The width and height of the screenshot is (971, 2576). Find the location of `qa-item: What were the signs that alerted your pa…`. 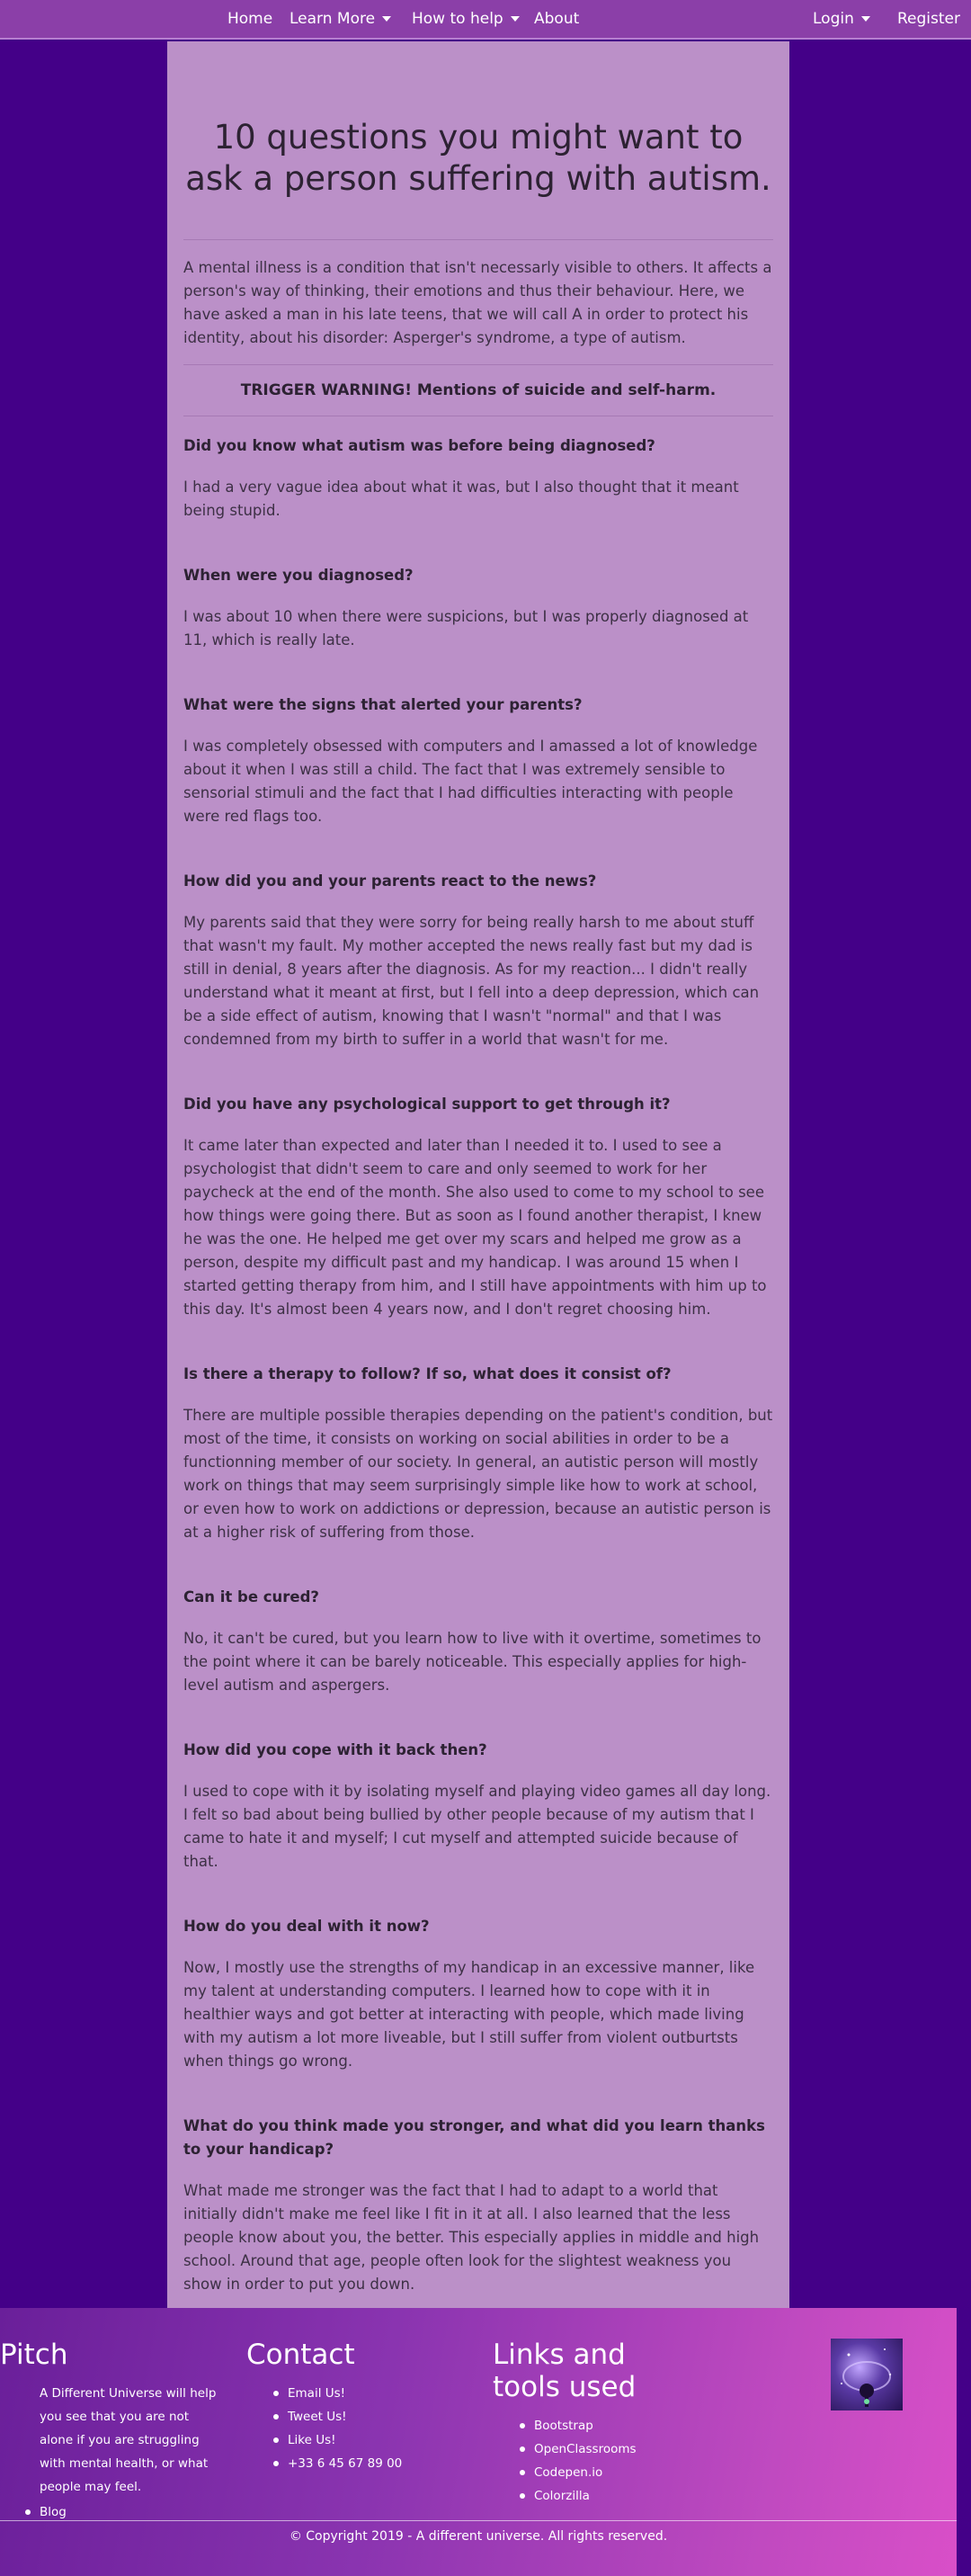

qa-item: What were the signs that alerted your pa… is located at coordinates (478, 760).